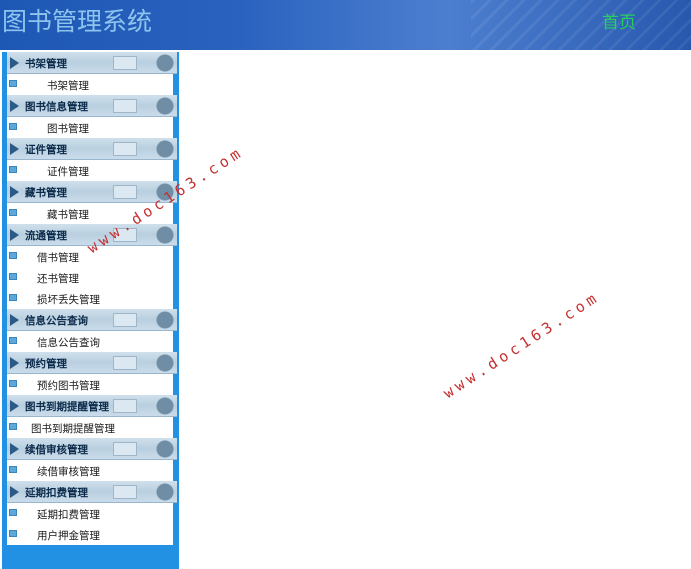 Image resolution: width=691 pixels, height=569 pixels. What do you see at coordinates (92, 363) in the screenshot?
I see `menu-group-reservation: 预约管理` at bounding box center [92, 363].